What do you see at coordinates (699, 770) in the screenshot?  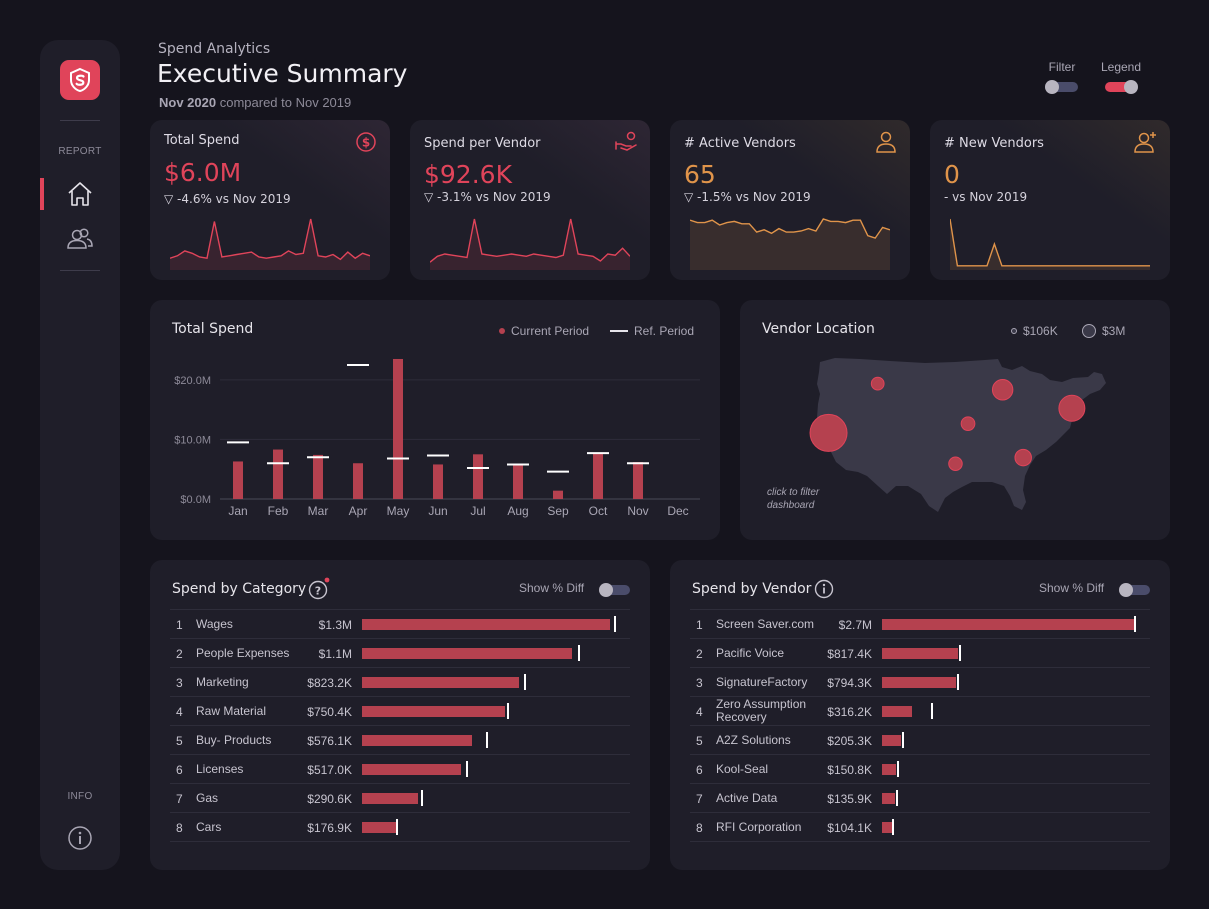 I see `row-rank: 6` at bounding box center [699, 770].